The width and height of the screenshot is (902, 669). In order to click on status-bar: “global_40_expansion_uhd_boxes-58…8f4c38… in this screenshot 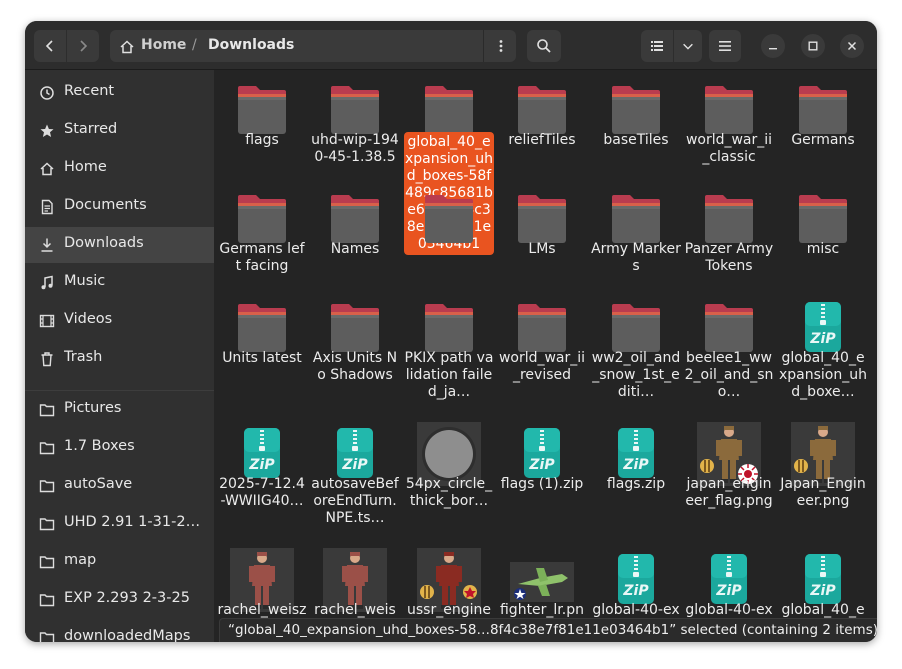, I will do `click(548, 630)`.